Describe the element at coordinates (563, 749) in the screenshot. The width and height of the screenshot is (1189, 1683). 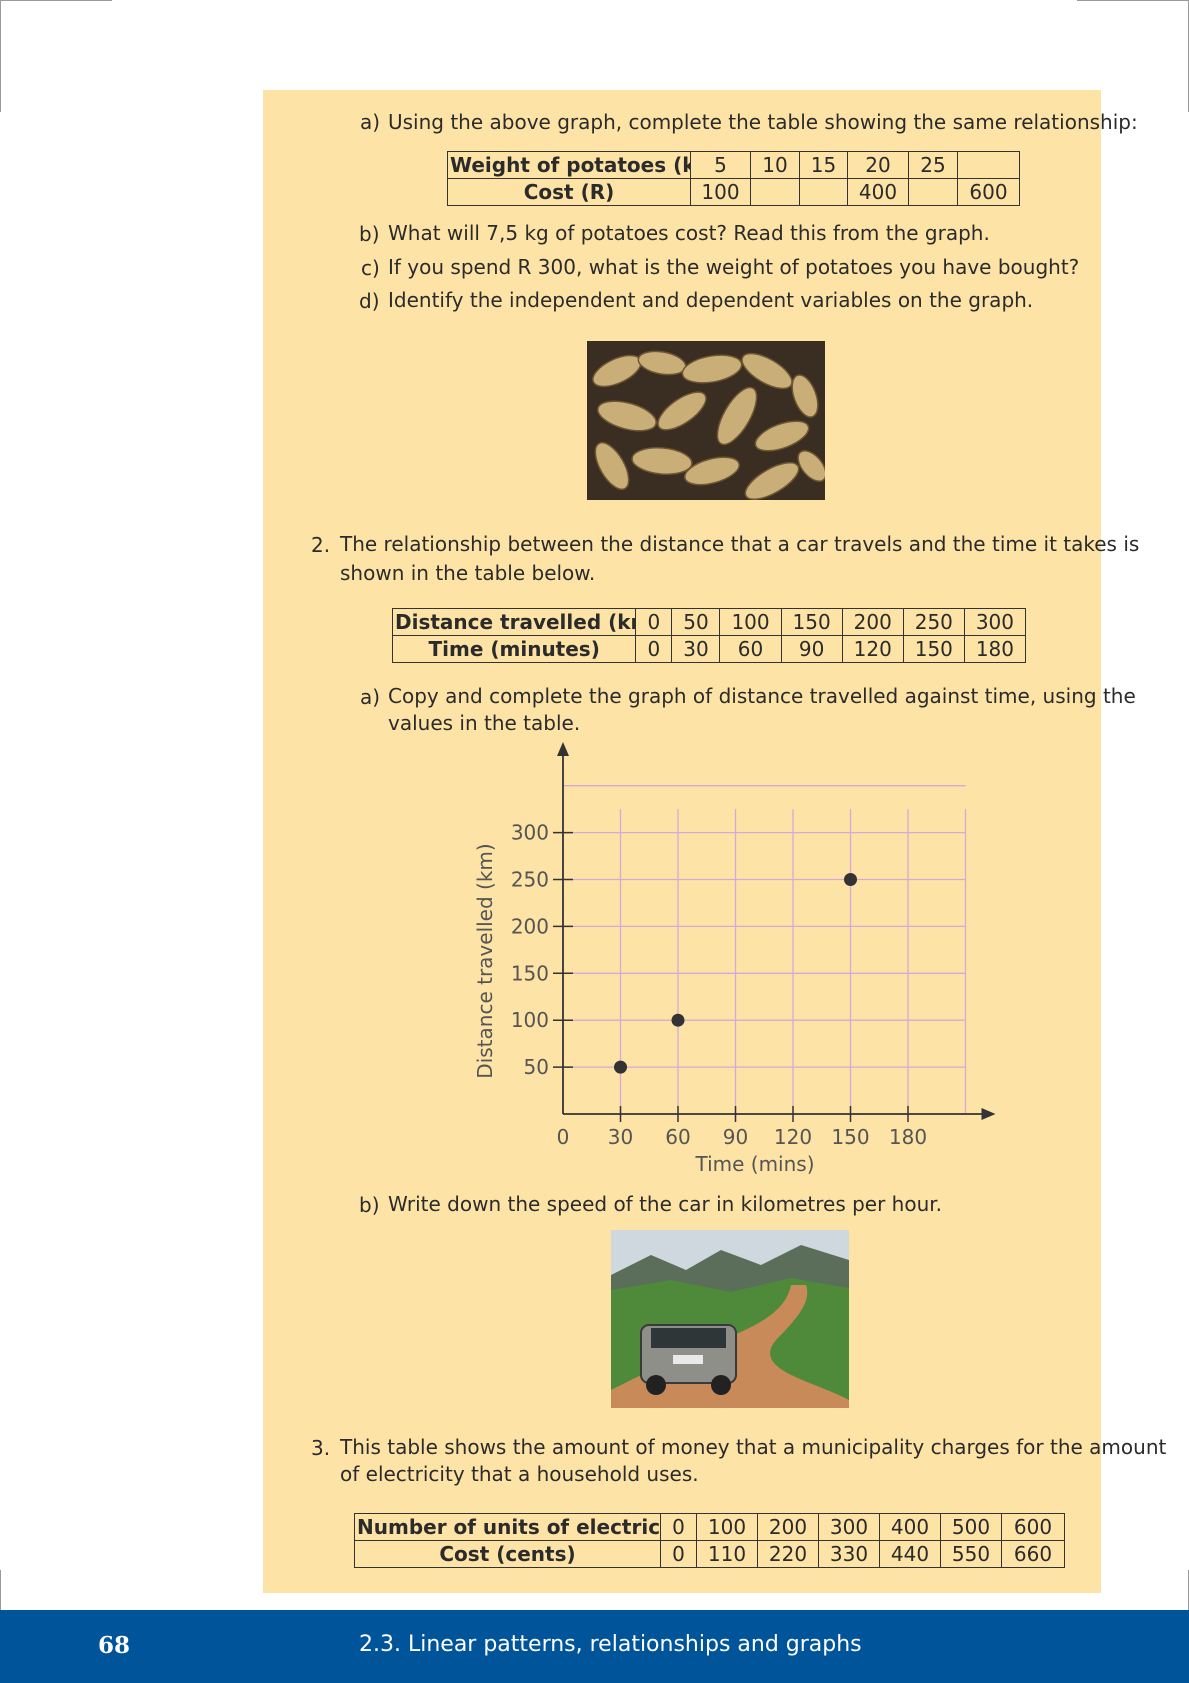
I see `y-axis-arrow-icon` at that location.